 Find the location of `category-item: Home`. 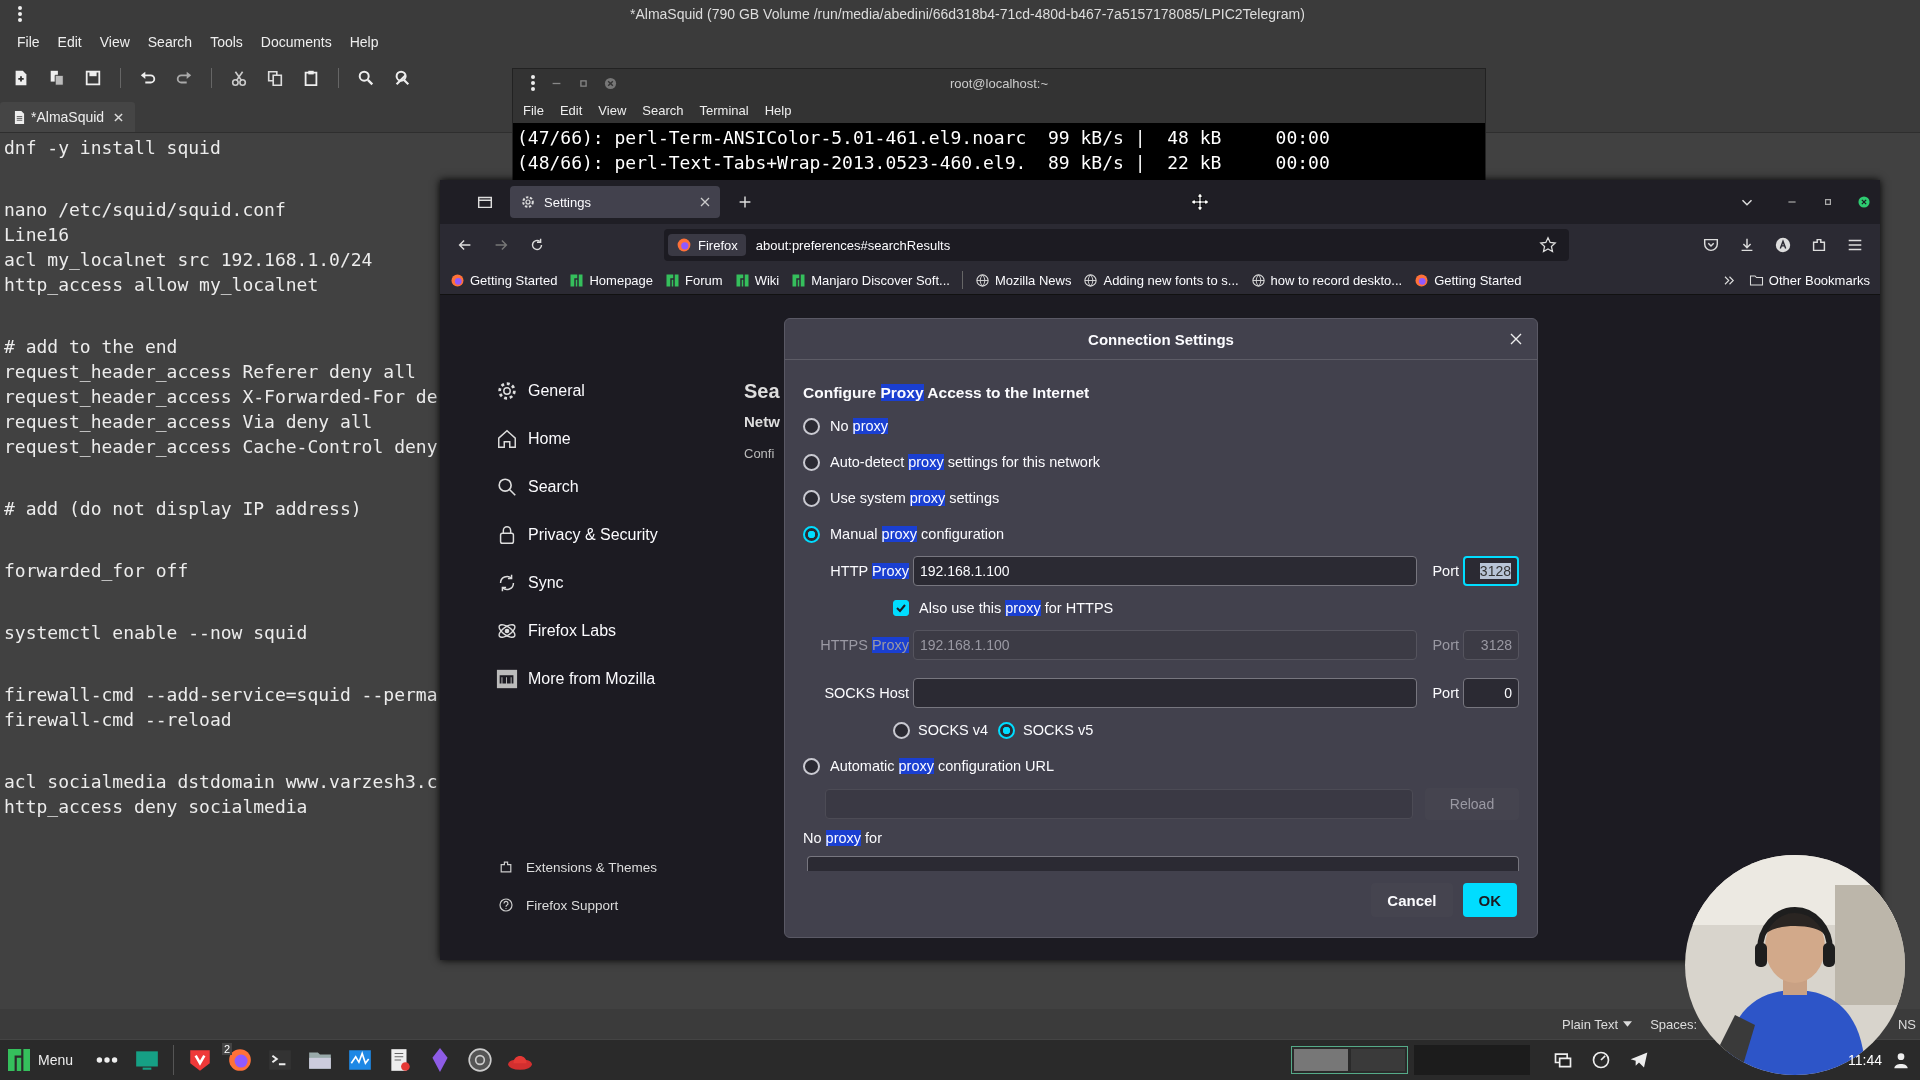

category-item: Home is located at coordinates (533, 439).